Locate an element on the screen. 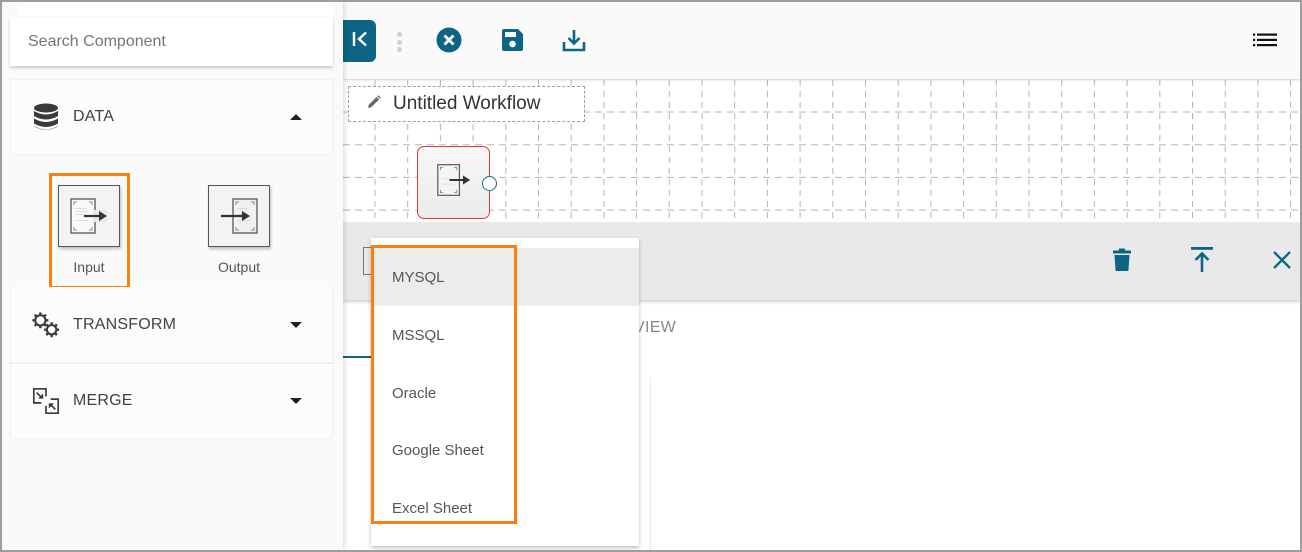 The width and height of the screenshot is (1302, 552). component-output: Output is located at coordinates (239, 230).